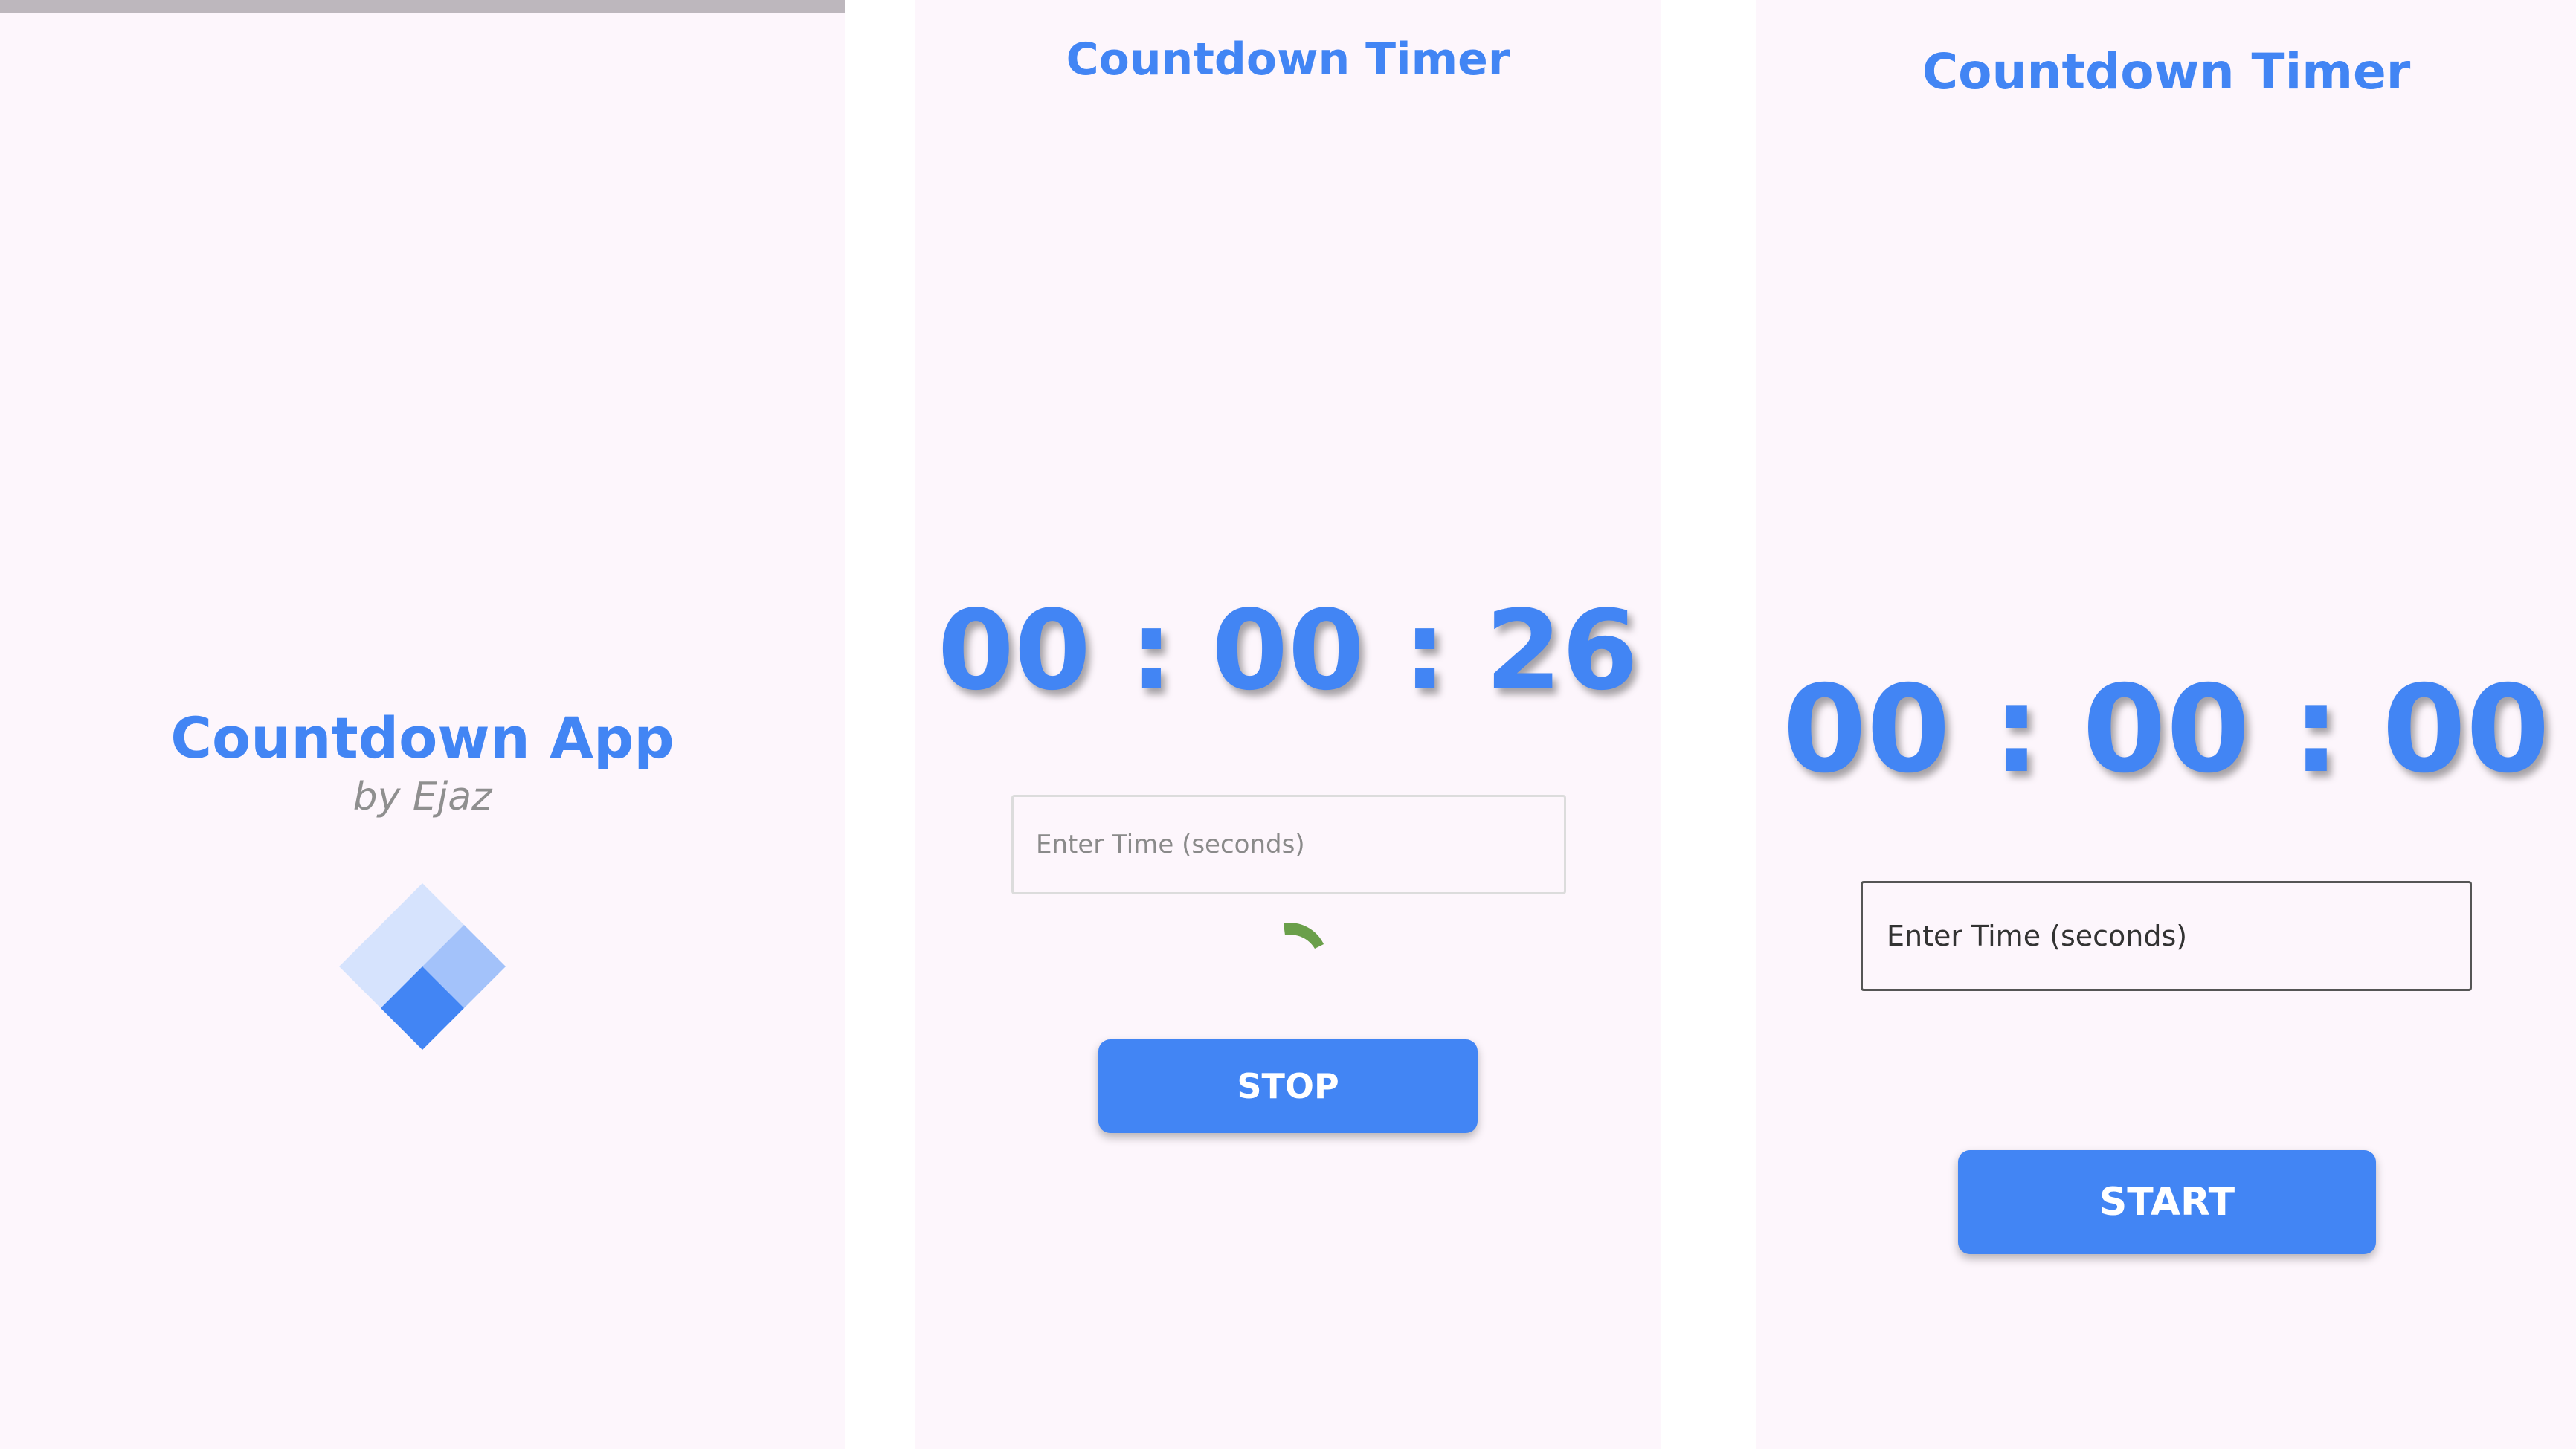 This screenshot has height=1449, width=2576. I want to click on status-bar, so click(422, 6).